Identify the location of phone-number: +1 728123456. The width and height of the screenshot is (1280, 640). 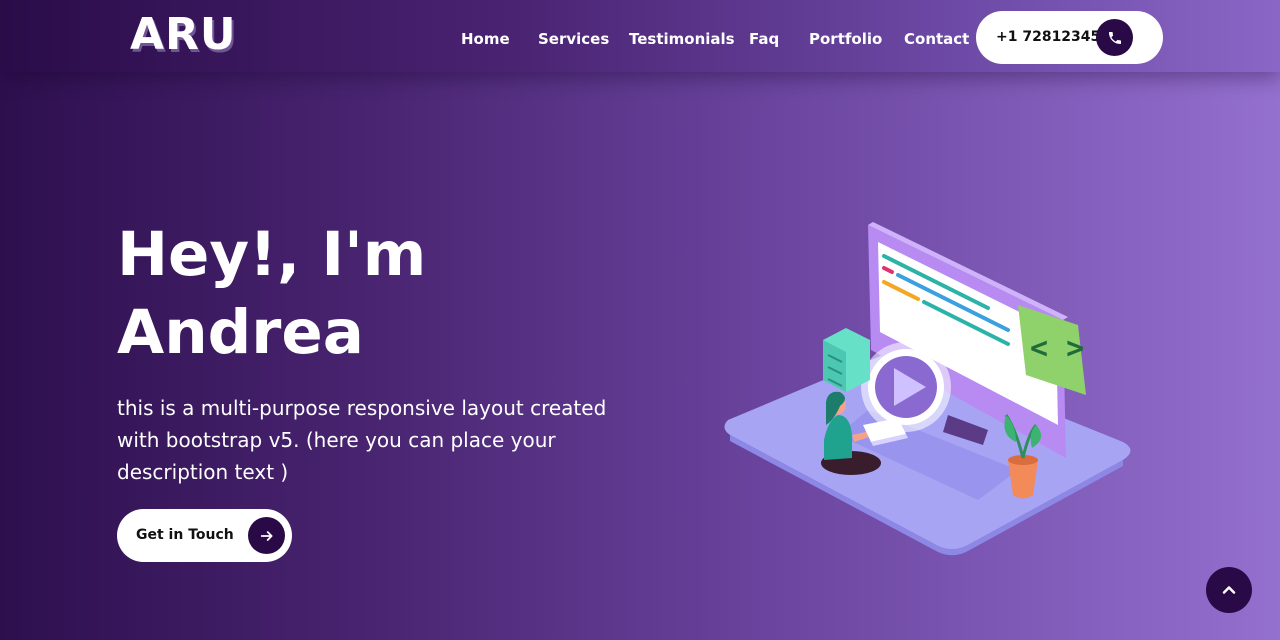
(1053, 37).